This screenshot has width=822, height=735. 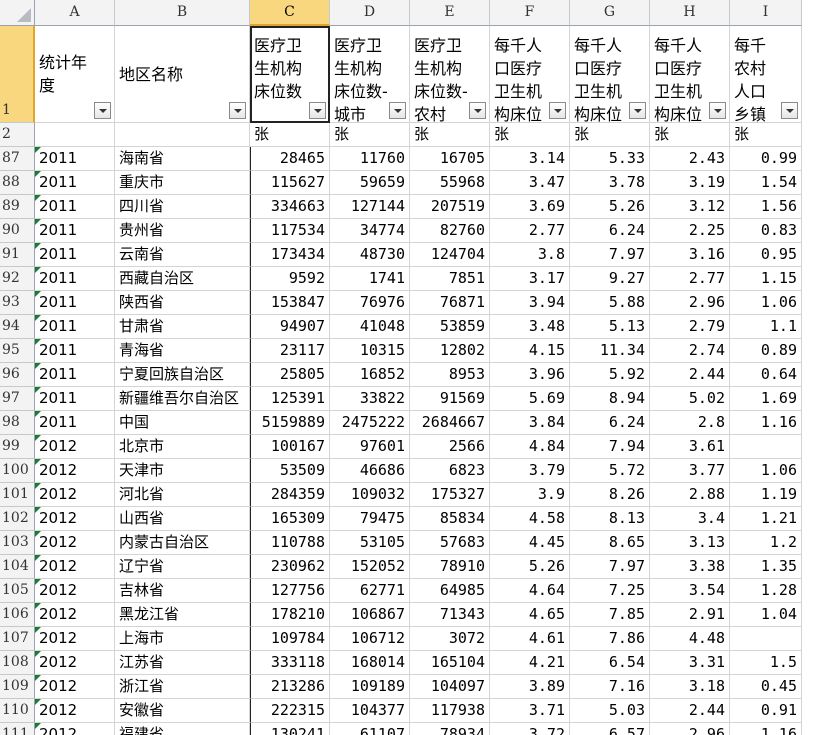 I want to click on table-cell-f: 3.69, so click(x=530, y=207).